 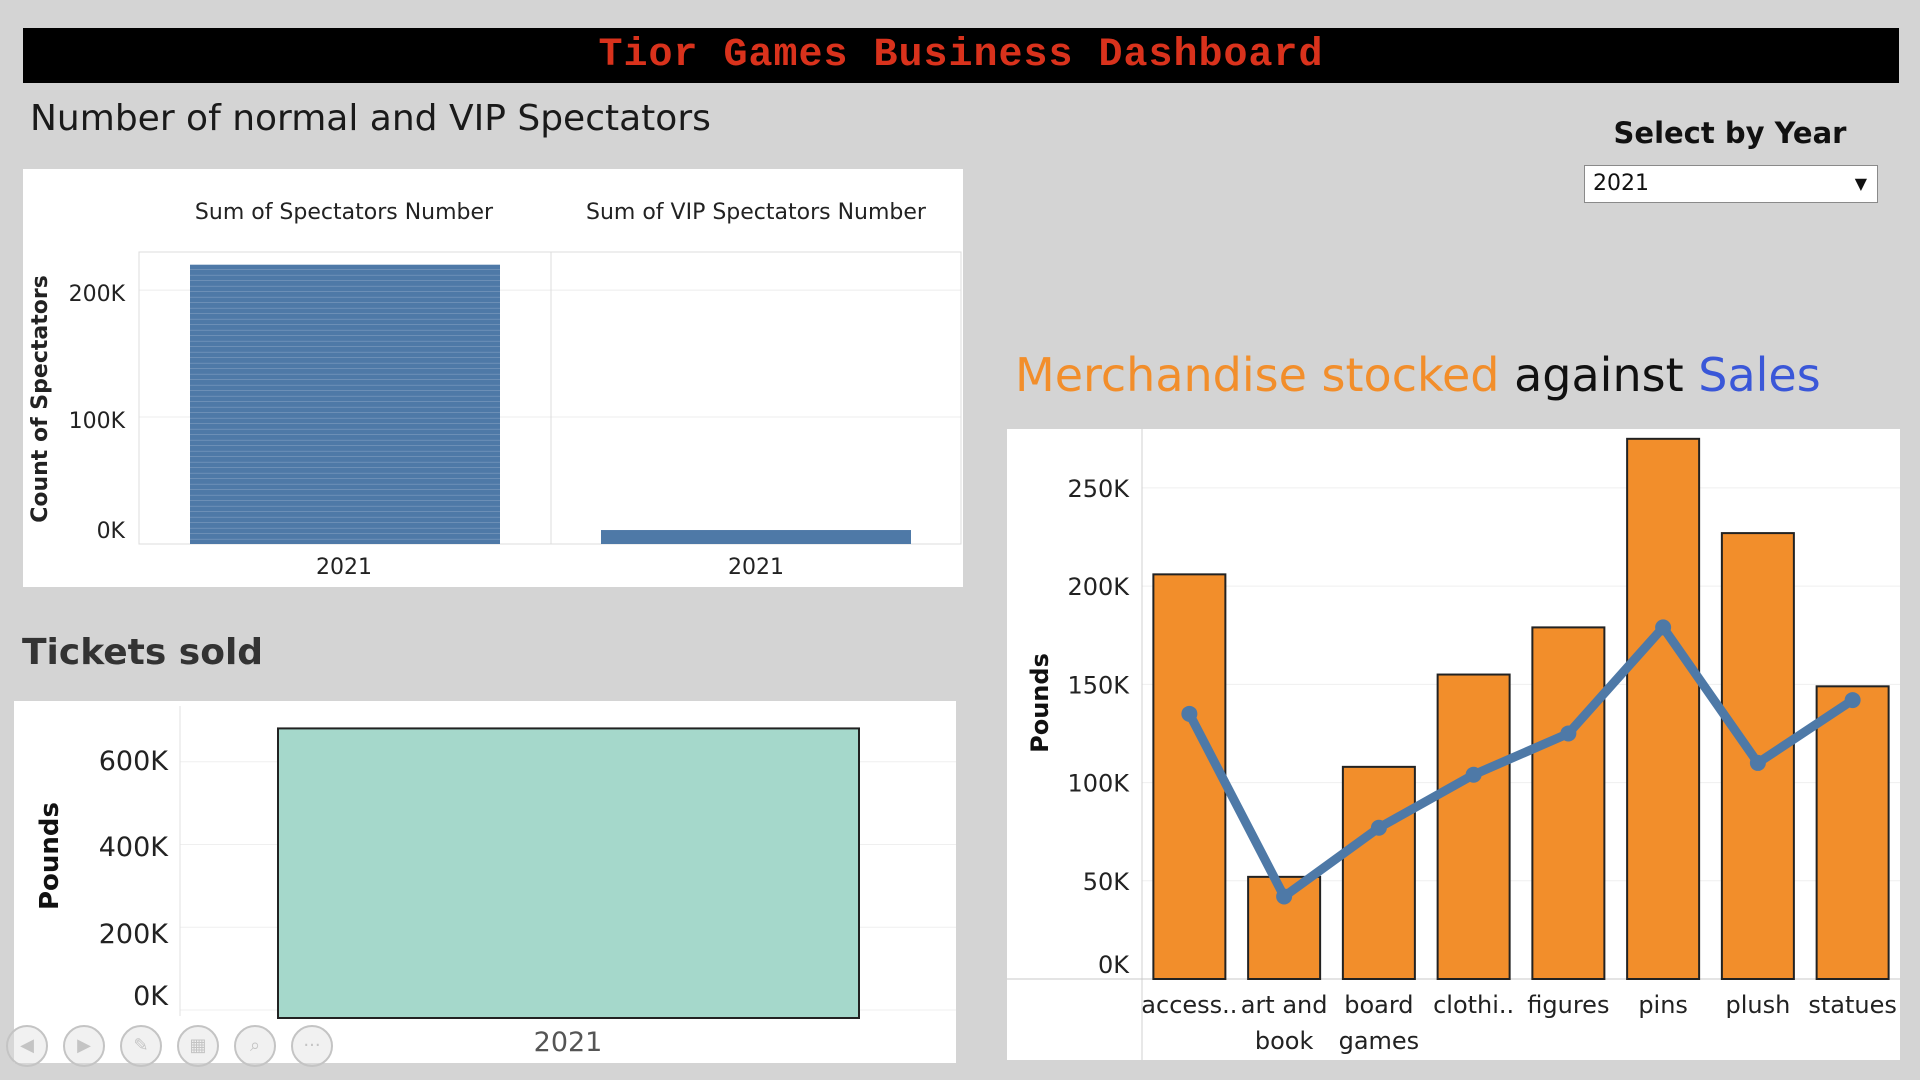 I want to click on x-tick-label: statues, so click(x=1852, y=1005).